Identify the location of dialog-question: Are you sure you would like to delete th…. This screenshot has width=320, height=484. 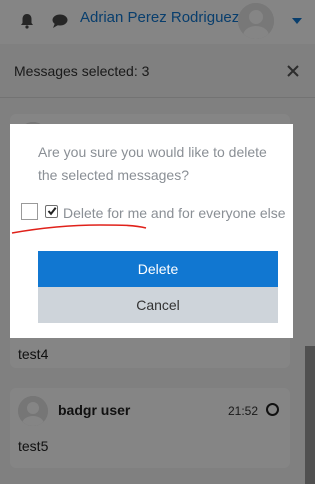
(152, 163).